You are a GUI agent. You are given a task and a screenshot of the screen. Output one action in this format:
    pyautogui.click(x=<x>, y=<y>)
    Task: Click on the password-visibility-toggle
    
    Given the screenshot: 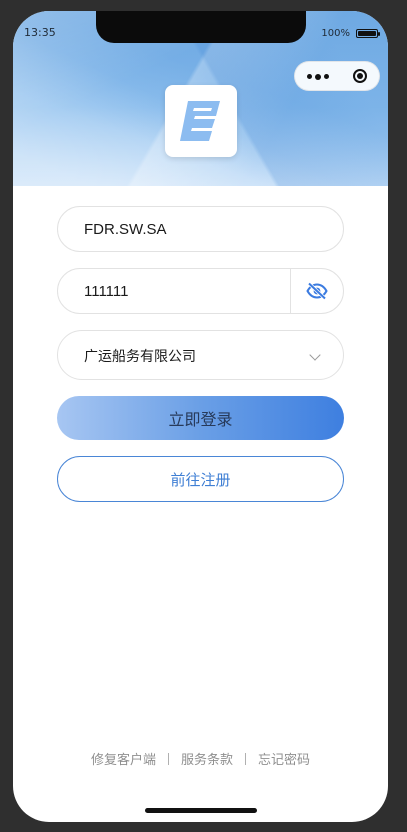 What is the action you would take?
    pyautogui.click(x=317, y=291)
    